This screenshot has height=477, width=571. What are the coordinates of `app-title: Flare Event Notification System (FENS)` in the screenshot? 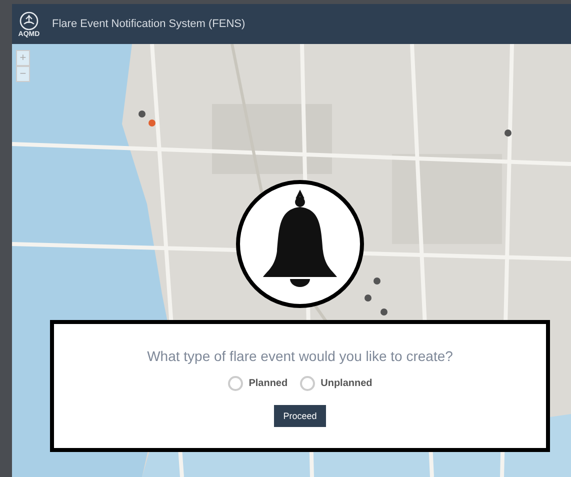 It's located at (149, 24).